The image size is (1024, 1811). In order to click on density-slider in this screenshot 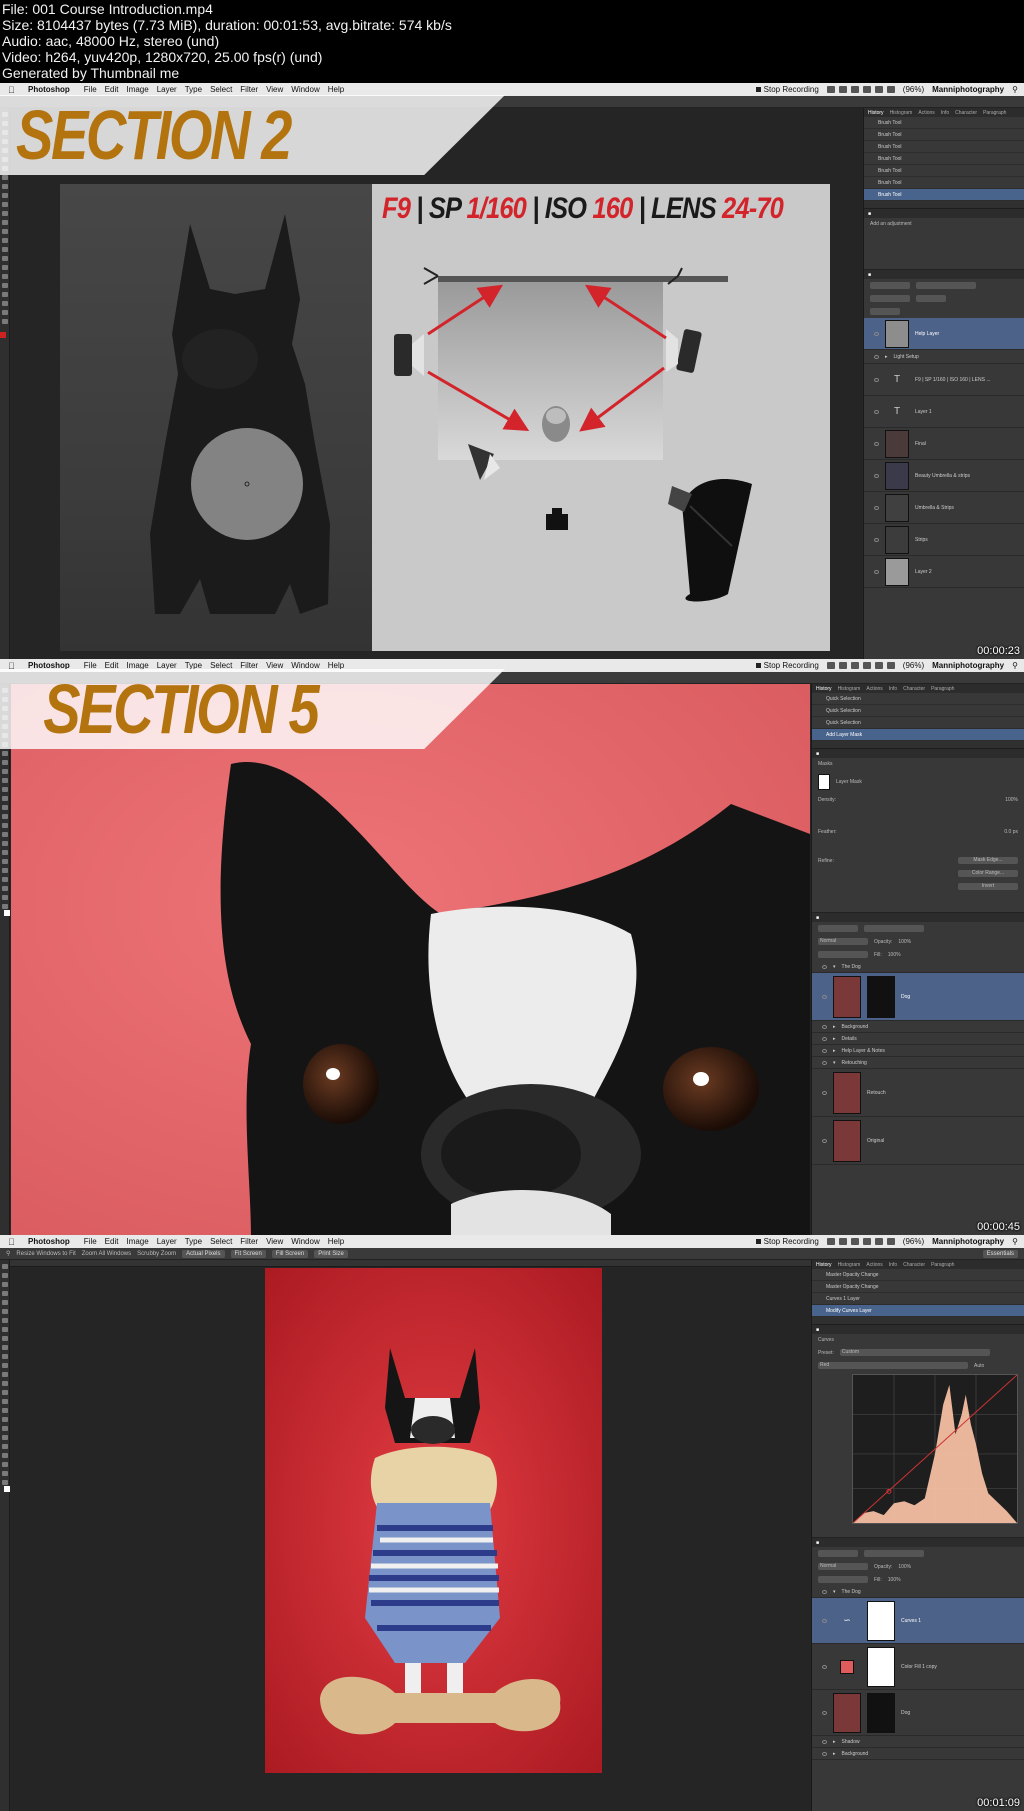, I will do `click(918, 816)`.